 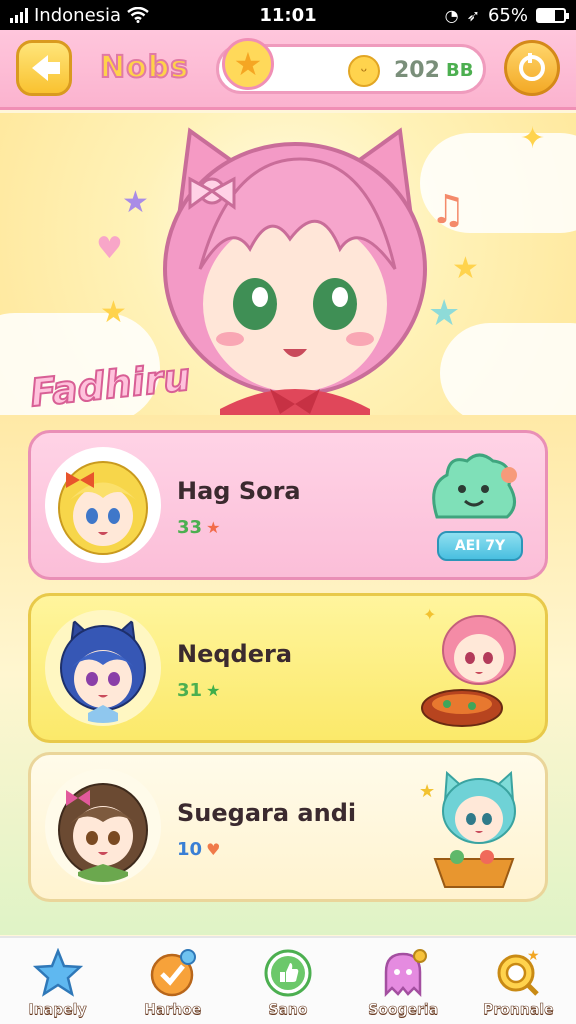 I want to click on heart-icon: ♥, so click(x=213, y=849).